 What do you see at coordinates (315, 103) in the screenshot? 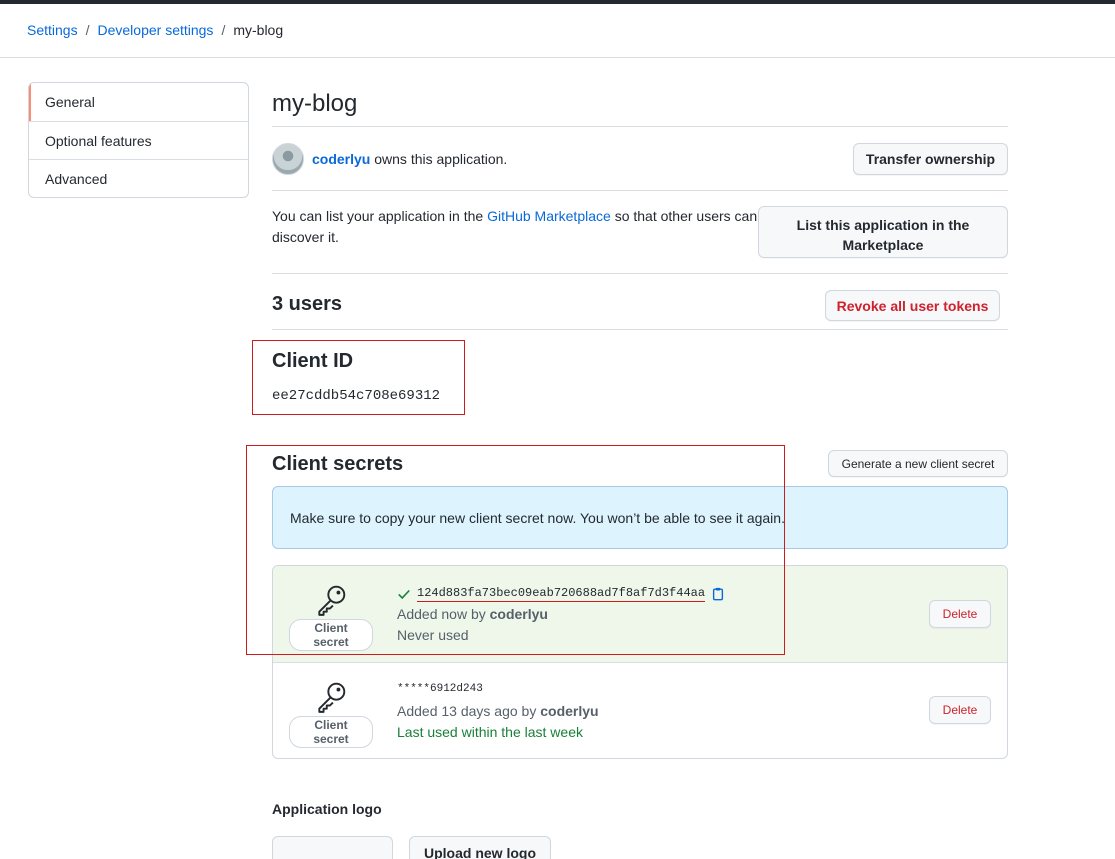
I see `page-title: my-blog` at bounding box center [315, 103].